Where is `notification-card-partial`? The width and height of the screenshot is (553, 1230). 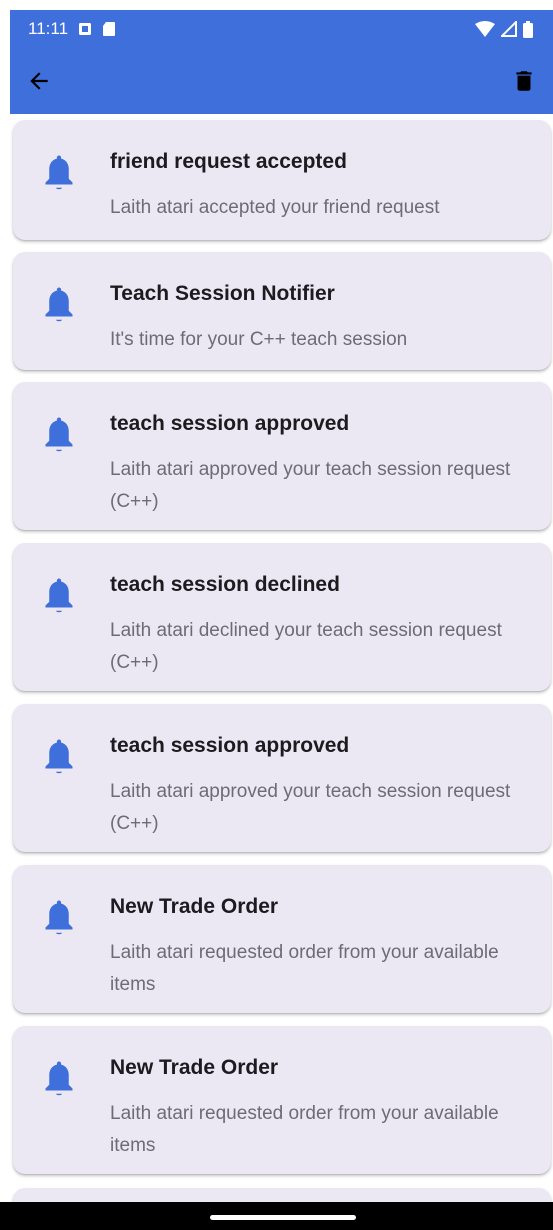
notification-card-partial is located at coordinates (282, 1195).